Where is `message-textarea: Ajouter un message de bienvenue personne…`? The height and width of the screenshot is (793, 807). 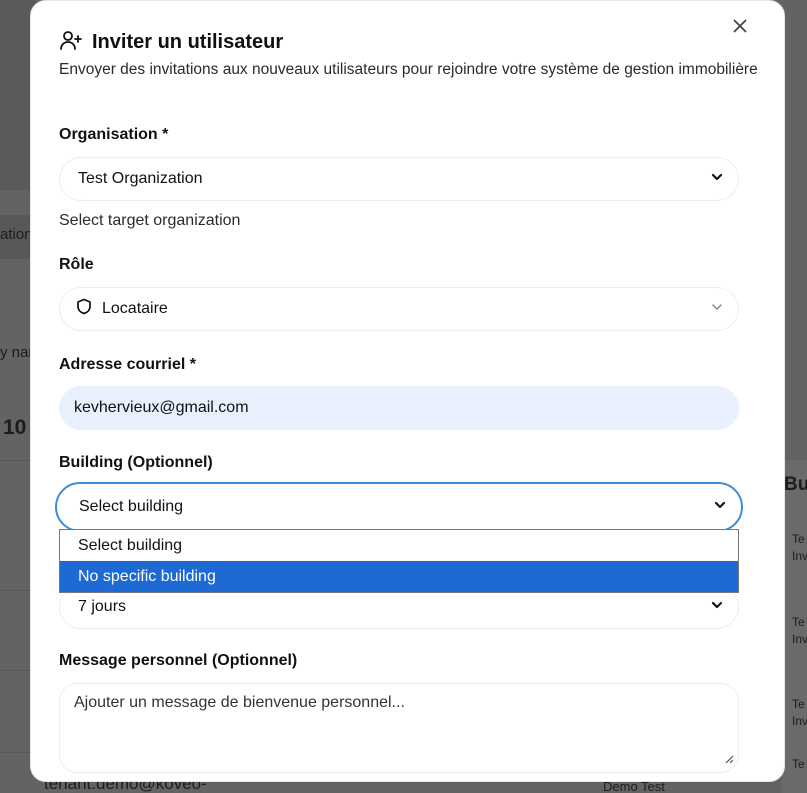
message-textarea: Ajouter un message de bienvenue personne… is located at coordinates (399, 728).